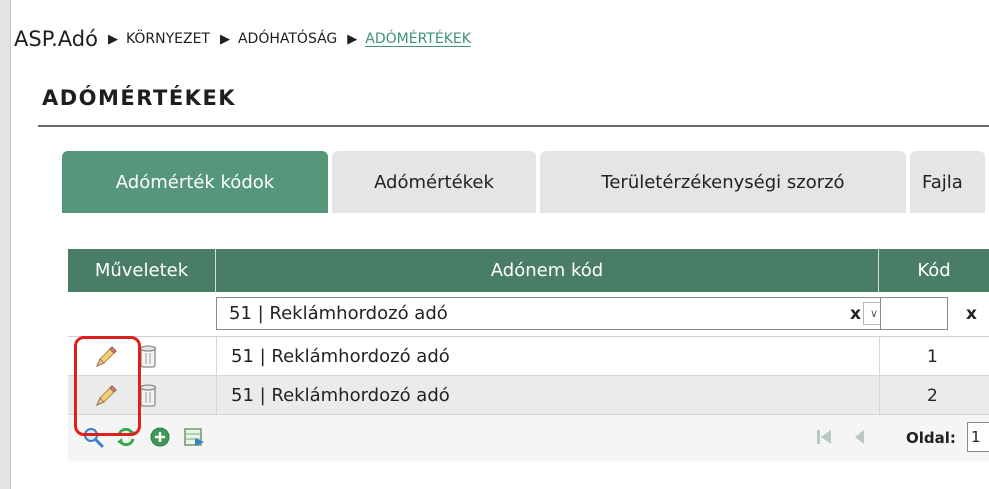  I want to click on left-sidebar-edge, so click(5, 244).